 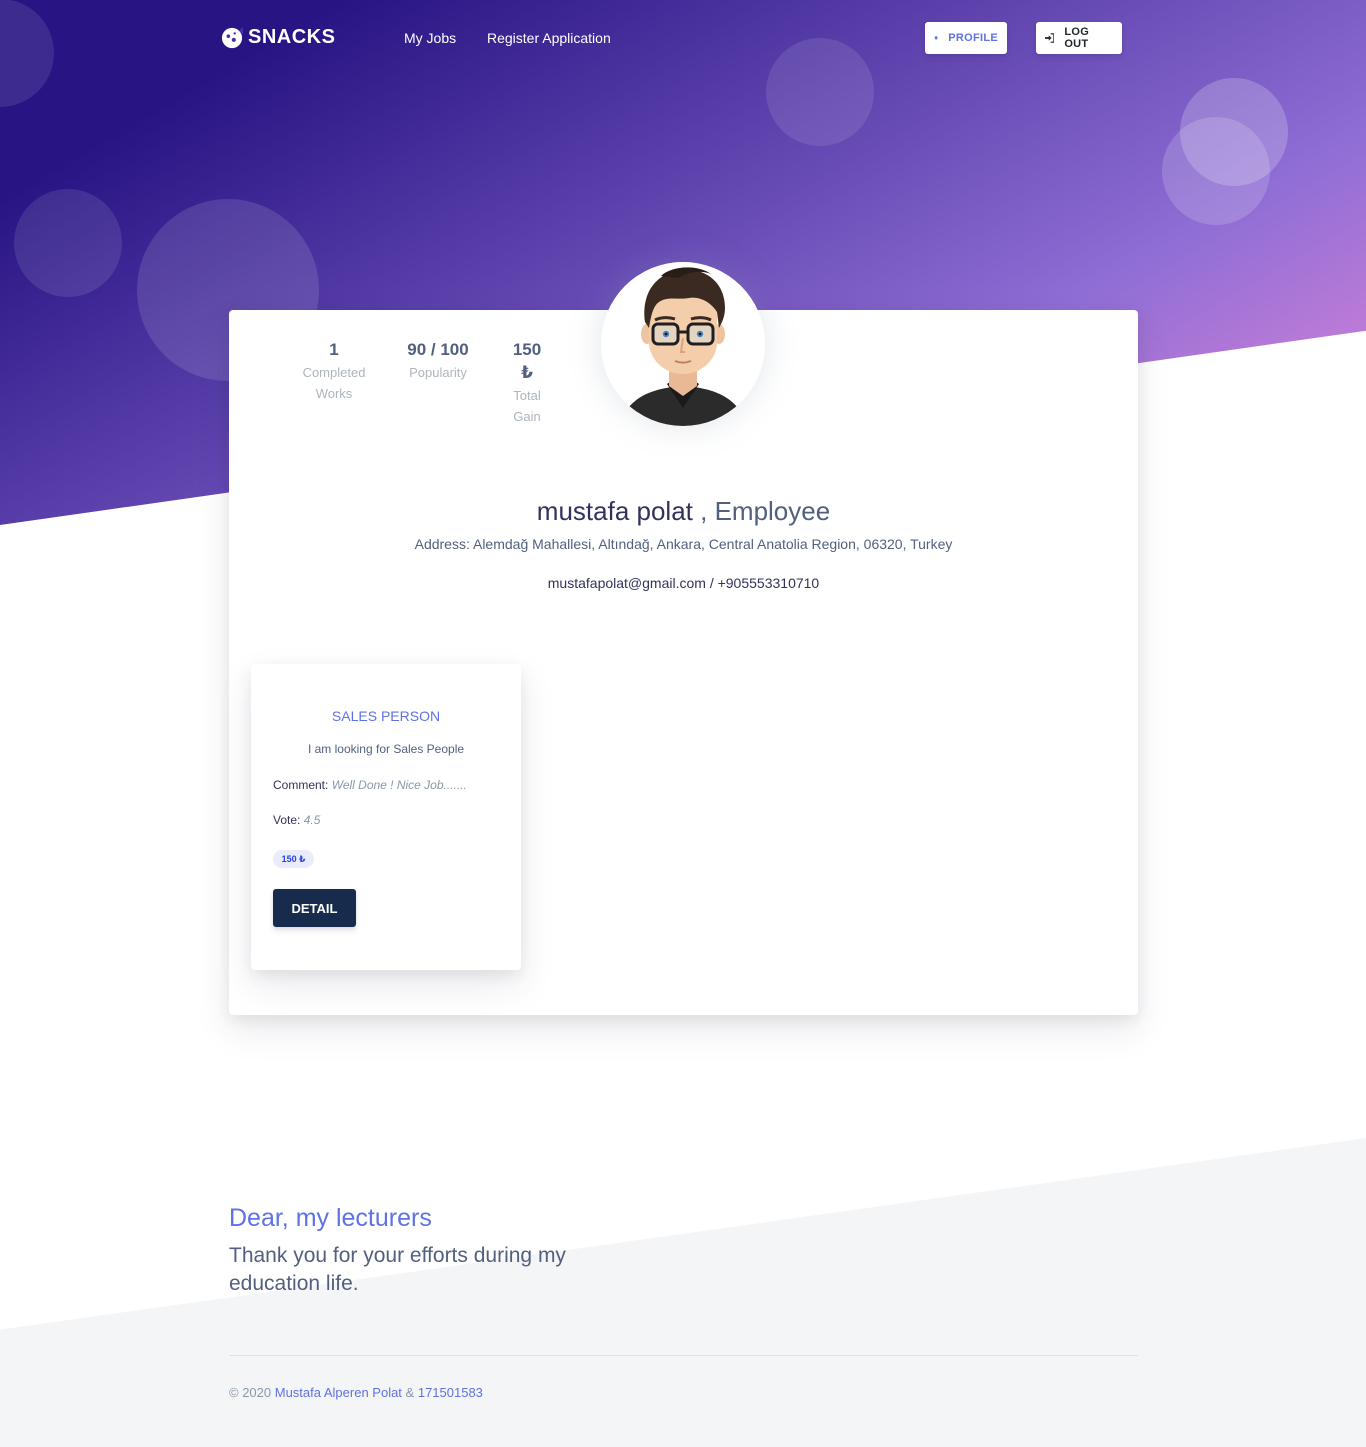 I want to click on copyright: © 2020 Mustafa Alperen Polat & 171501583, so click(x=356, y=1392).